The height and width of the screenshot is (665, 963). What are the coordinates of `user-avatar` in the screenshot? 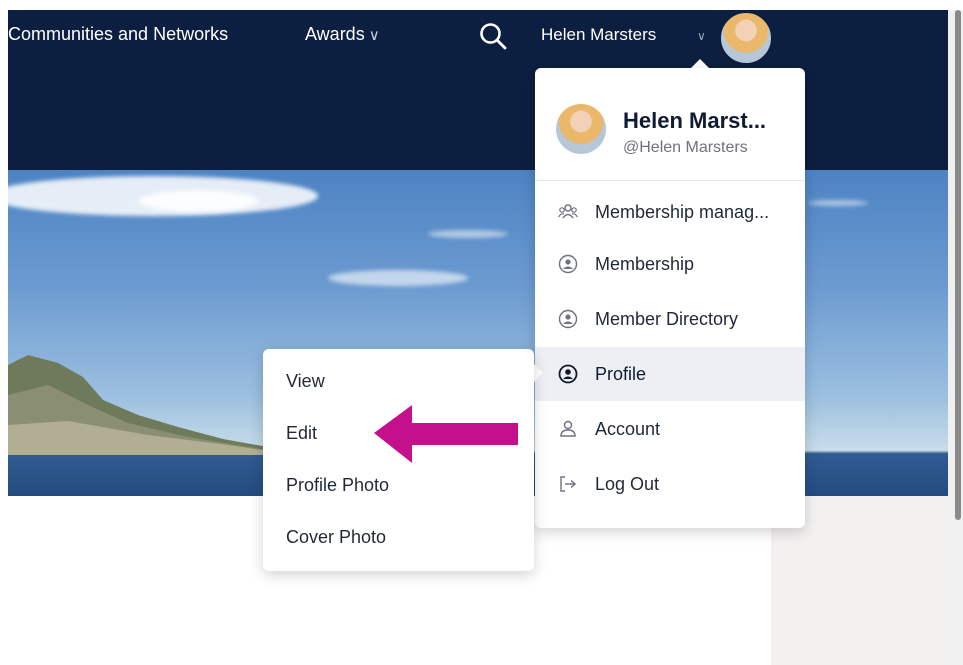 It's located at (746, 38).